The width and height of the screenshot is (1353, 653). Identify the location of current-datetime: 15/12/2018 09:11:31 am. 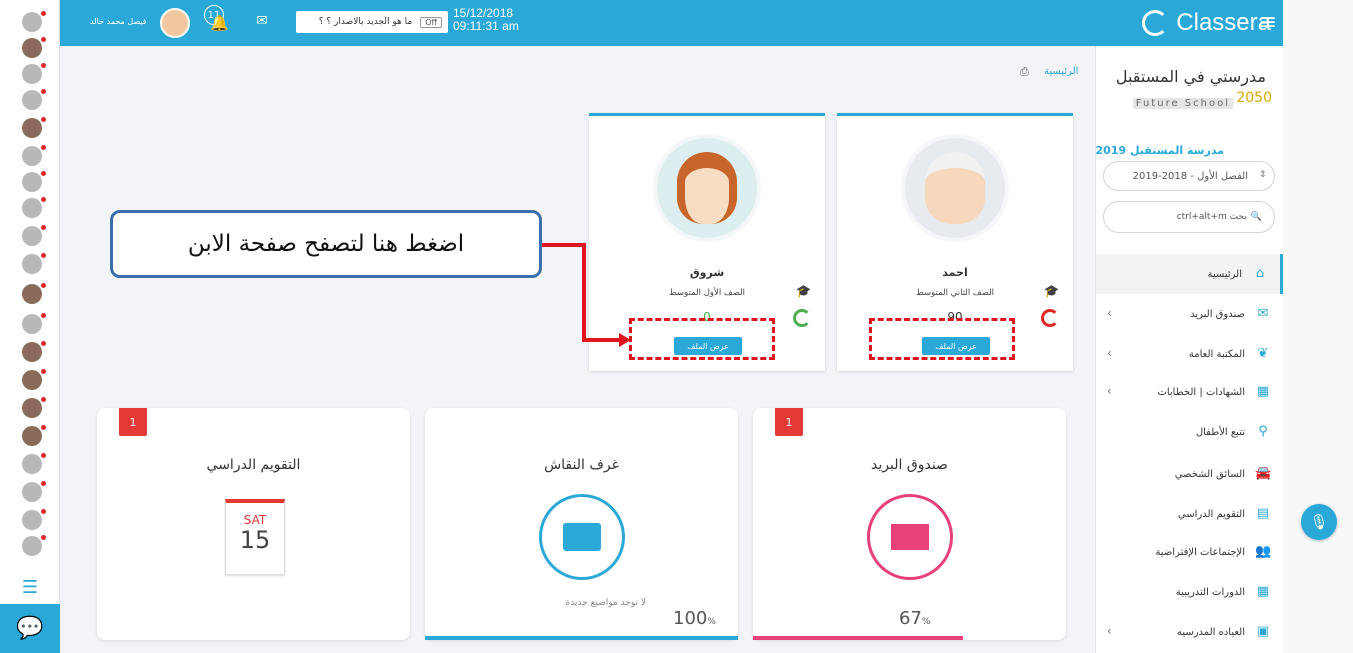
(486, 20).